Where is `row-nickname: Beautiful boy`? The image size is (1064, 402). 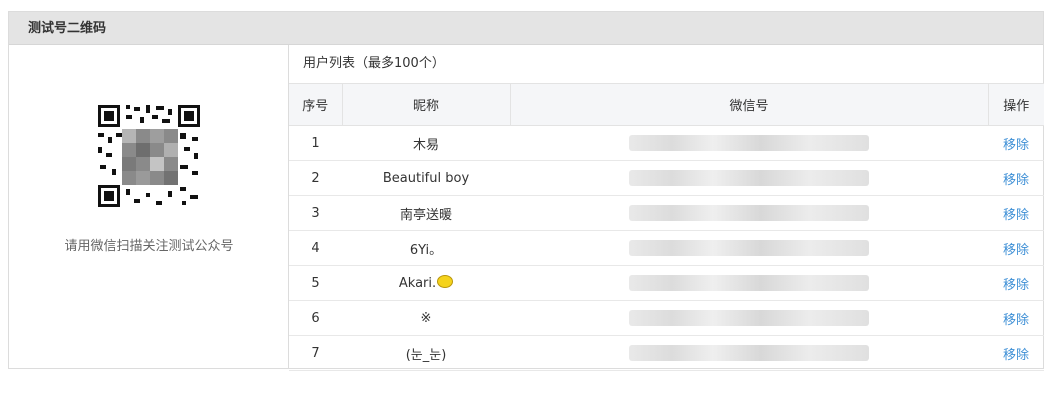 row-nickname: Beautiful boy is located at coordinates (426, 178).